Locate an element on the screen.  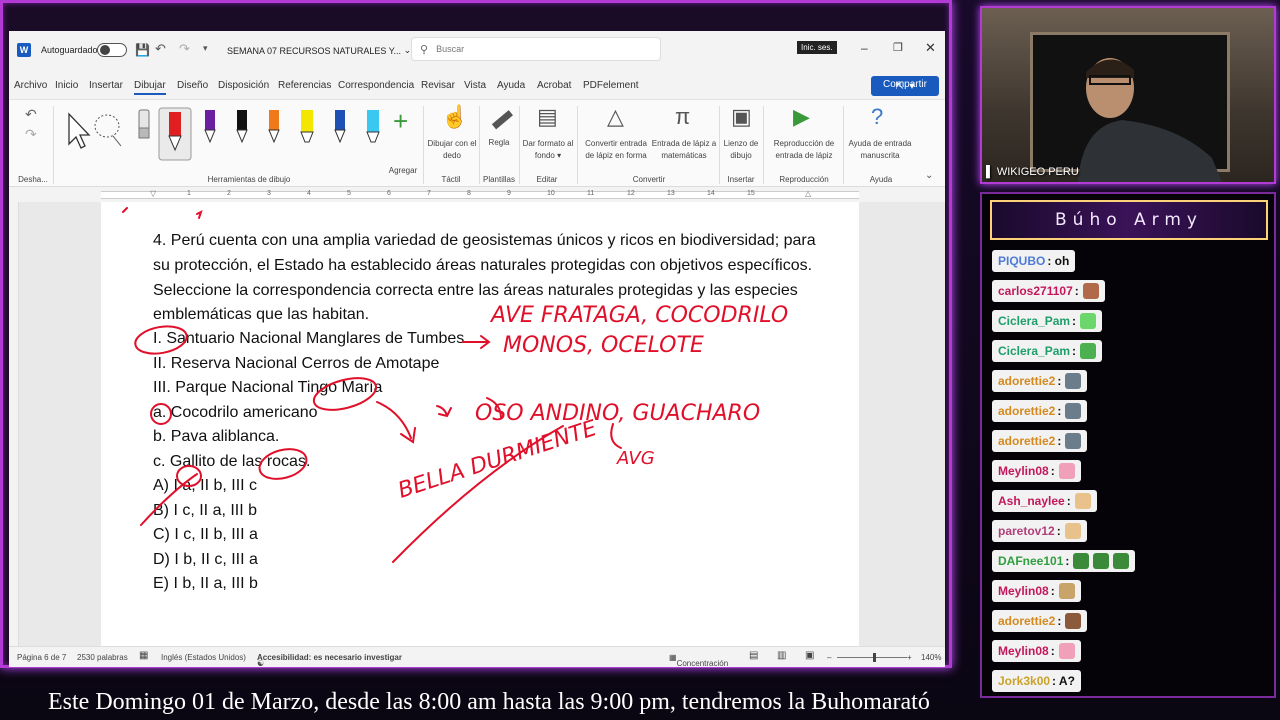
convert-to-shape-icon: △ is located at coordinates (615, 117).